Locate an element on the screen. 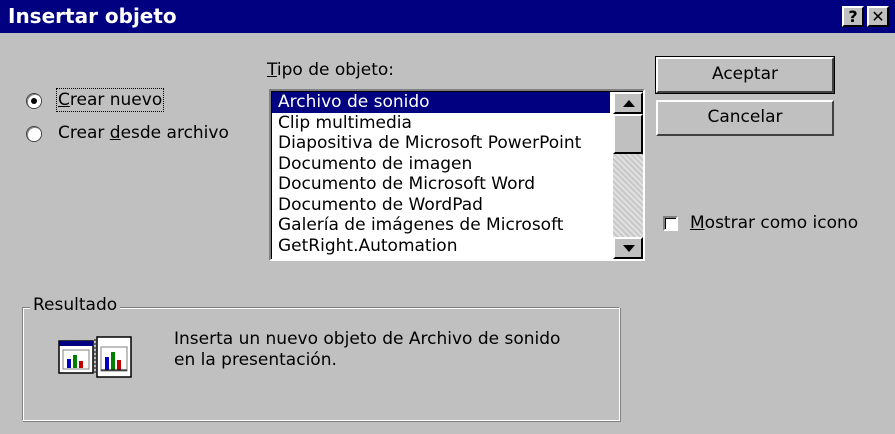 The image size is (895, 434). result-description-line2: en la presentación. is located at coordinates (255, 360).